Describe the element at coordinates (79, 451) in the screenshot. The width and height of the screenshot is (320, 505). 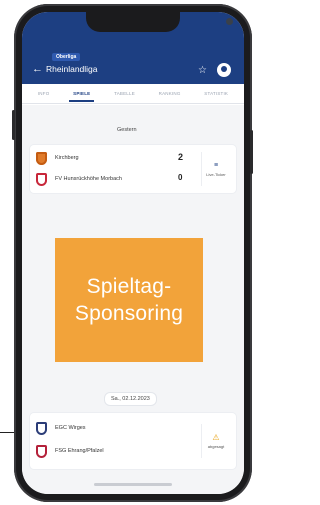
I see `team-name: FSG Ehrang/Pfalzel` at that location.